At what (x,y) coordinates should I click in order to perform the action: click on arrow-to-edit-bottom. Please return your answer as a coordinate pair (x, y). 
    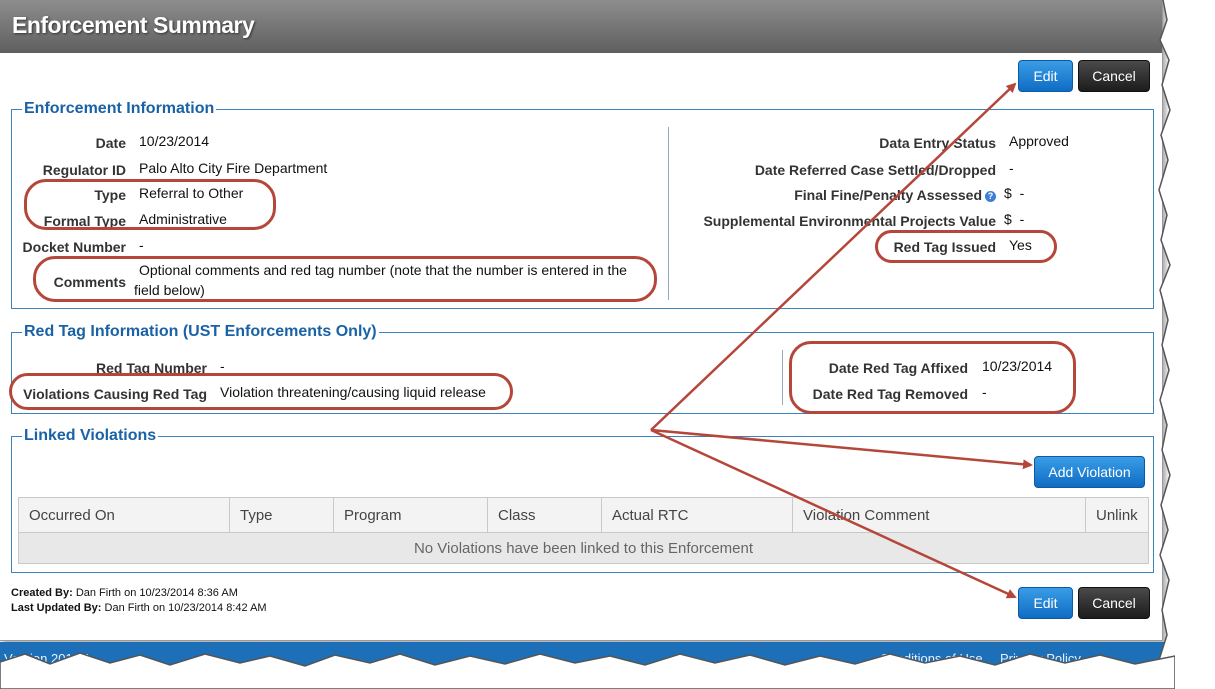
    Looking at the image, I should click on (833, 513).